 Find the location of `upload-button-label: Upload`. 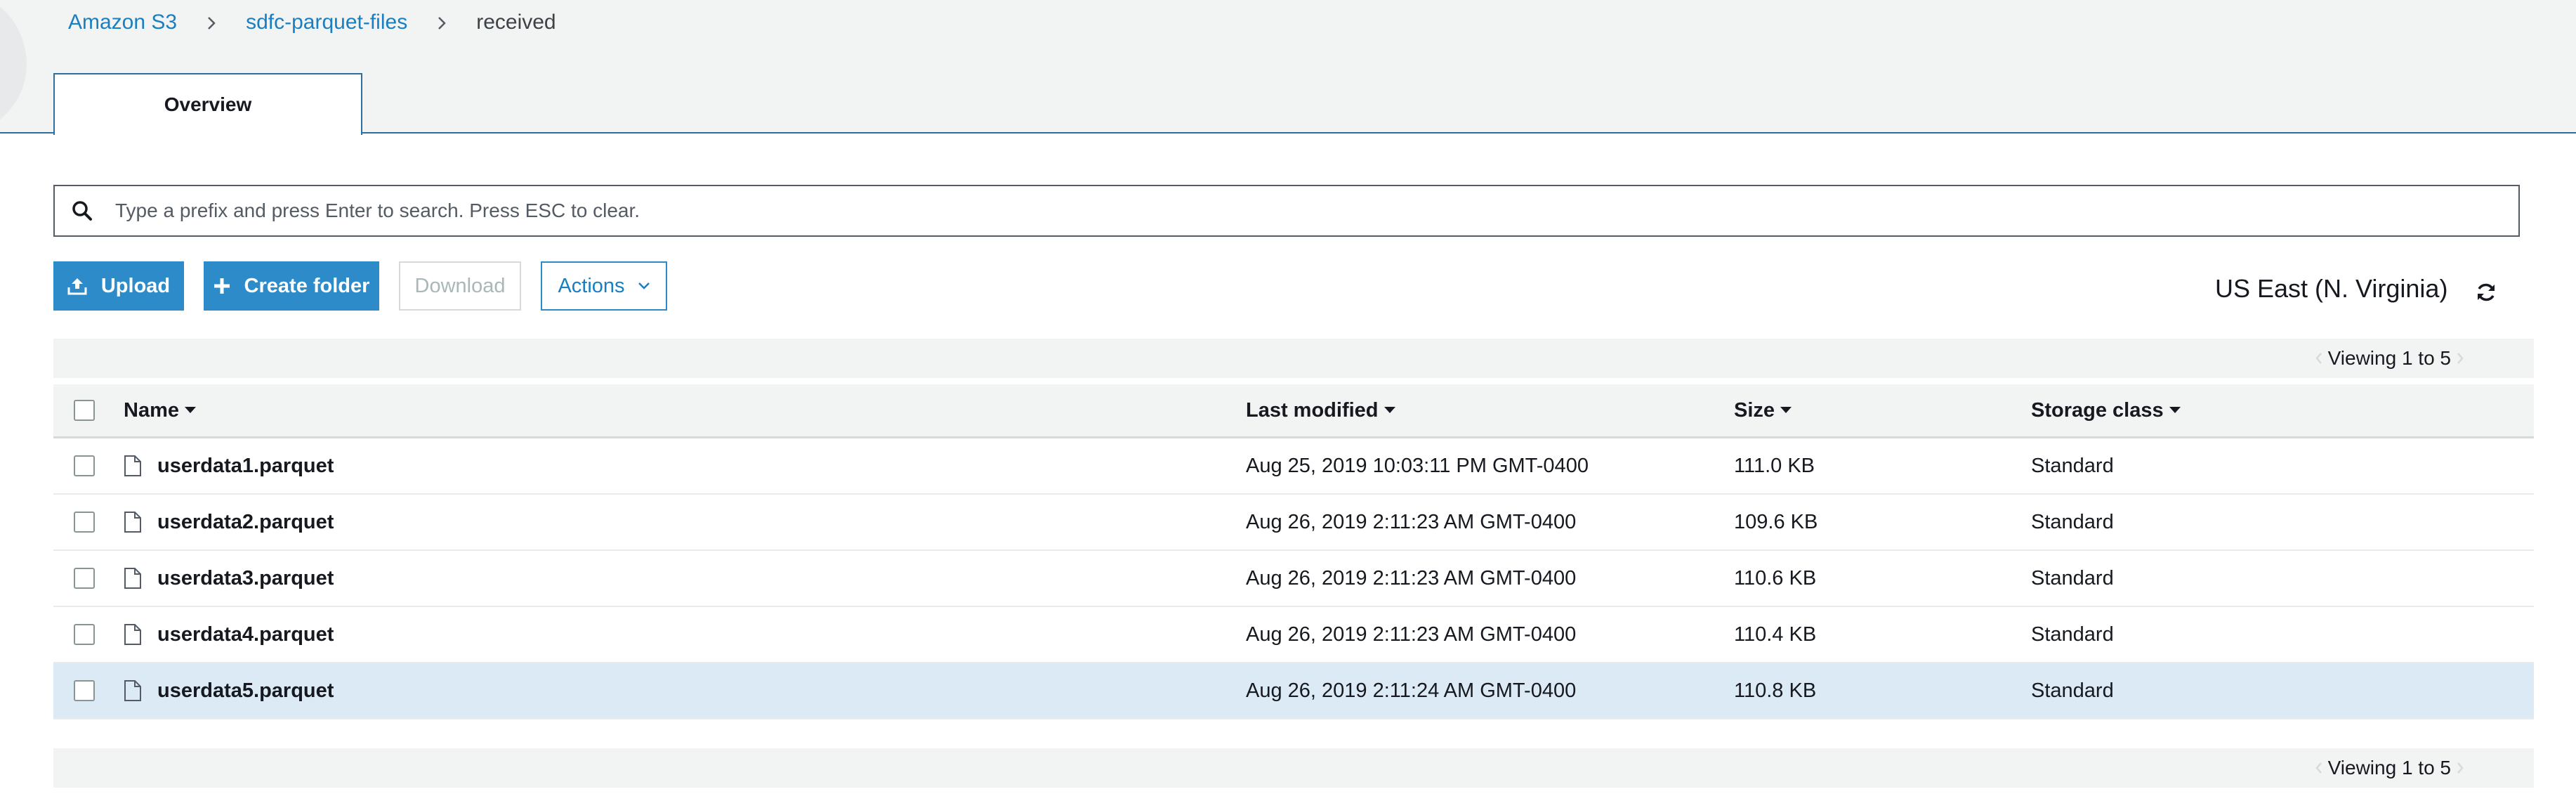

upload-button-label: Upload is located at coordinates (135, 285).